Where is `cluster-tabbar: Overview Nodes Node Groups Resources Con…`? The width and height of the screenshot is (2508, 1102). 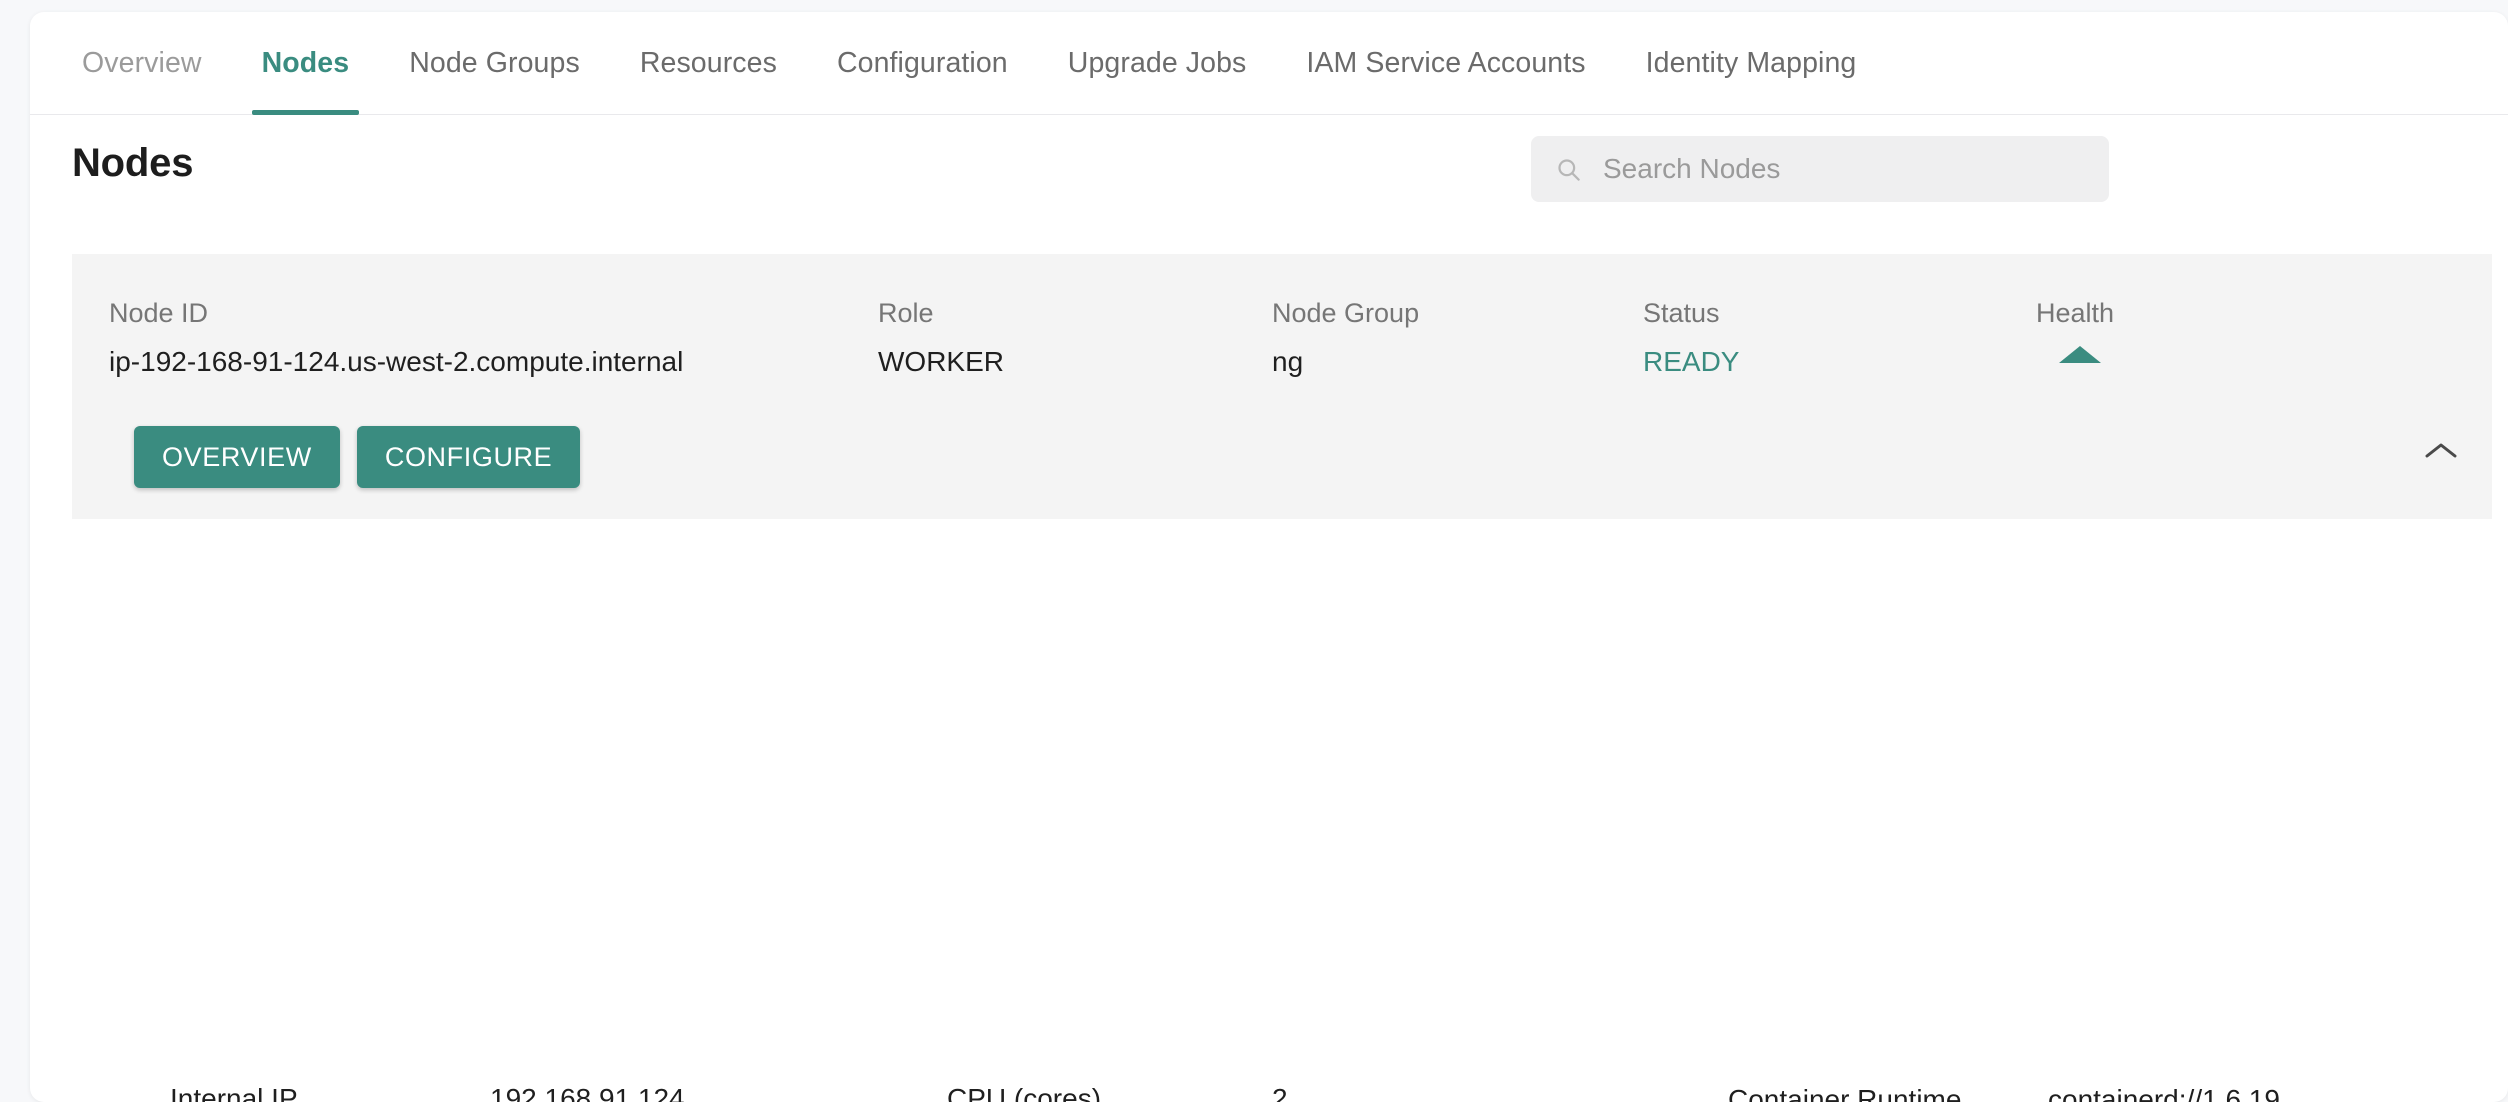
cluster-tabbar: Overview Nodes Node Groups Resources Con… is located at coordinates (1269, 63).